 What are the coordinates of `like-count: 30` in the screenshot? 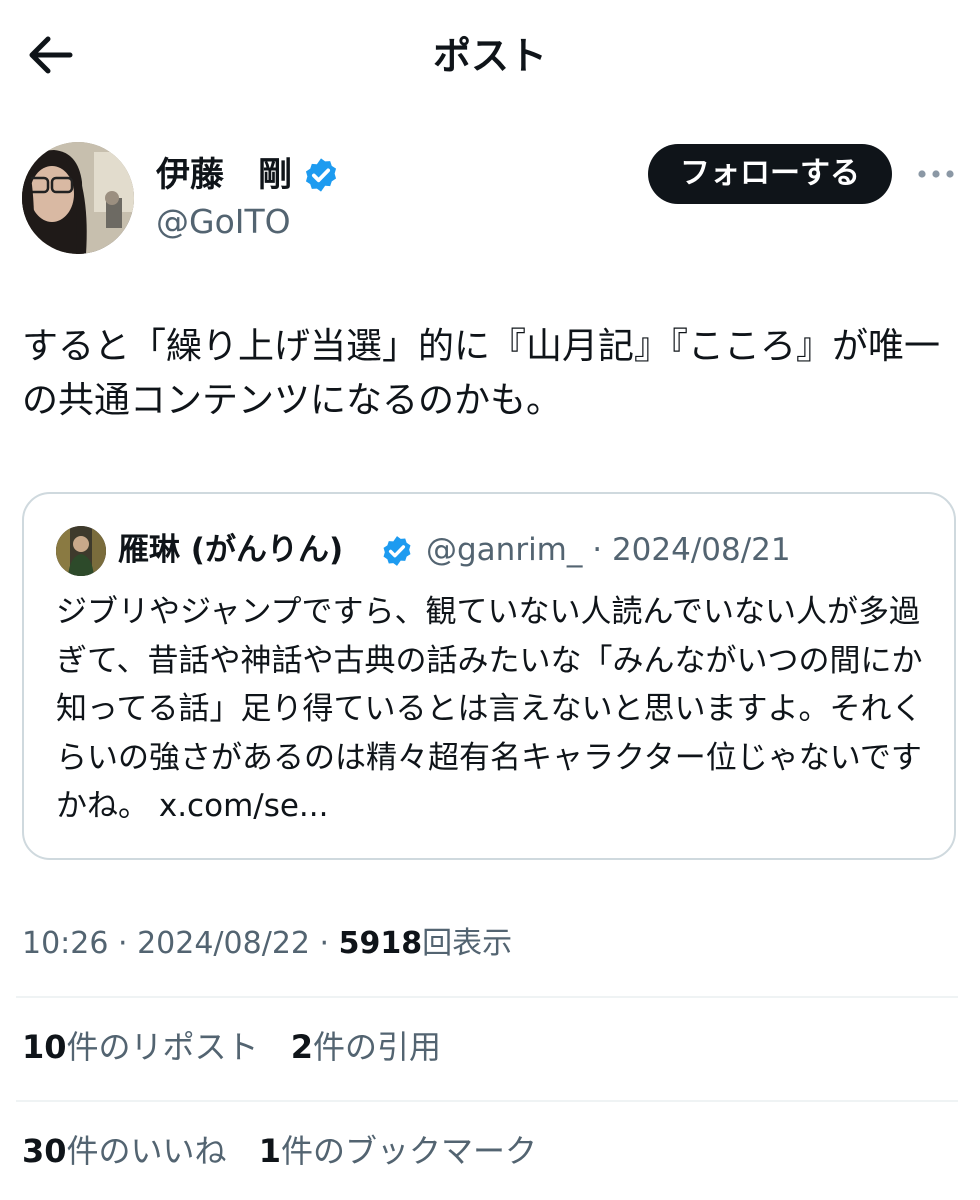 It's located at (44, 1151).